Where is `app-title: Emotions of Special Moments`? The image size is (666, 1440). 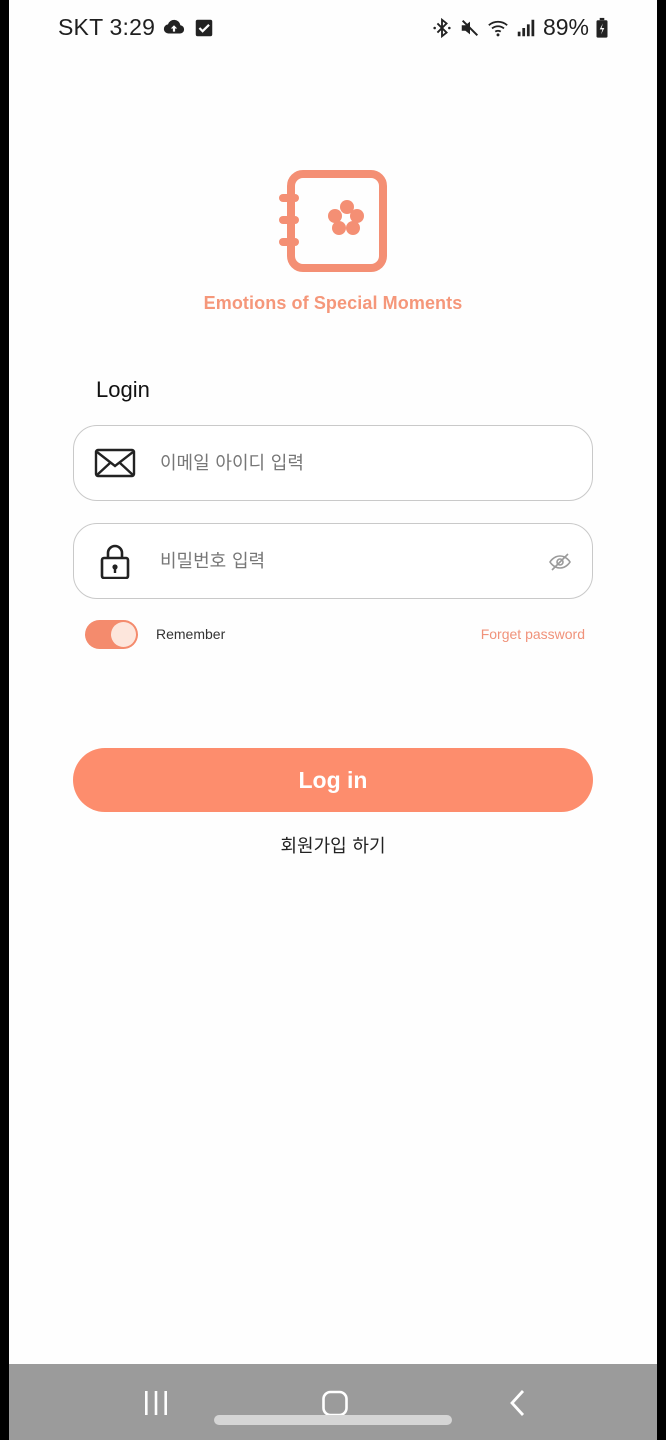 app-title: Emotions of Special Moments is located at coordinates (333, 303).